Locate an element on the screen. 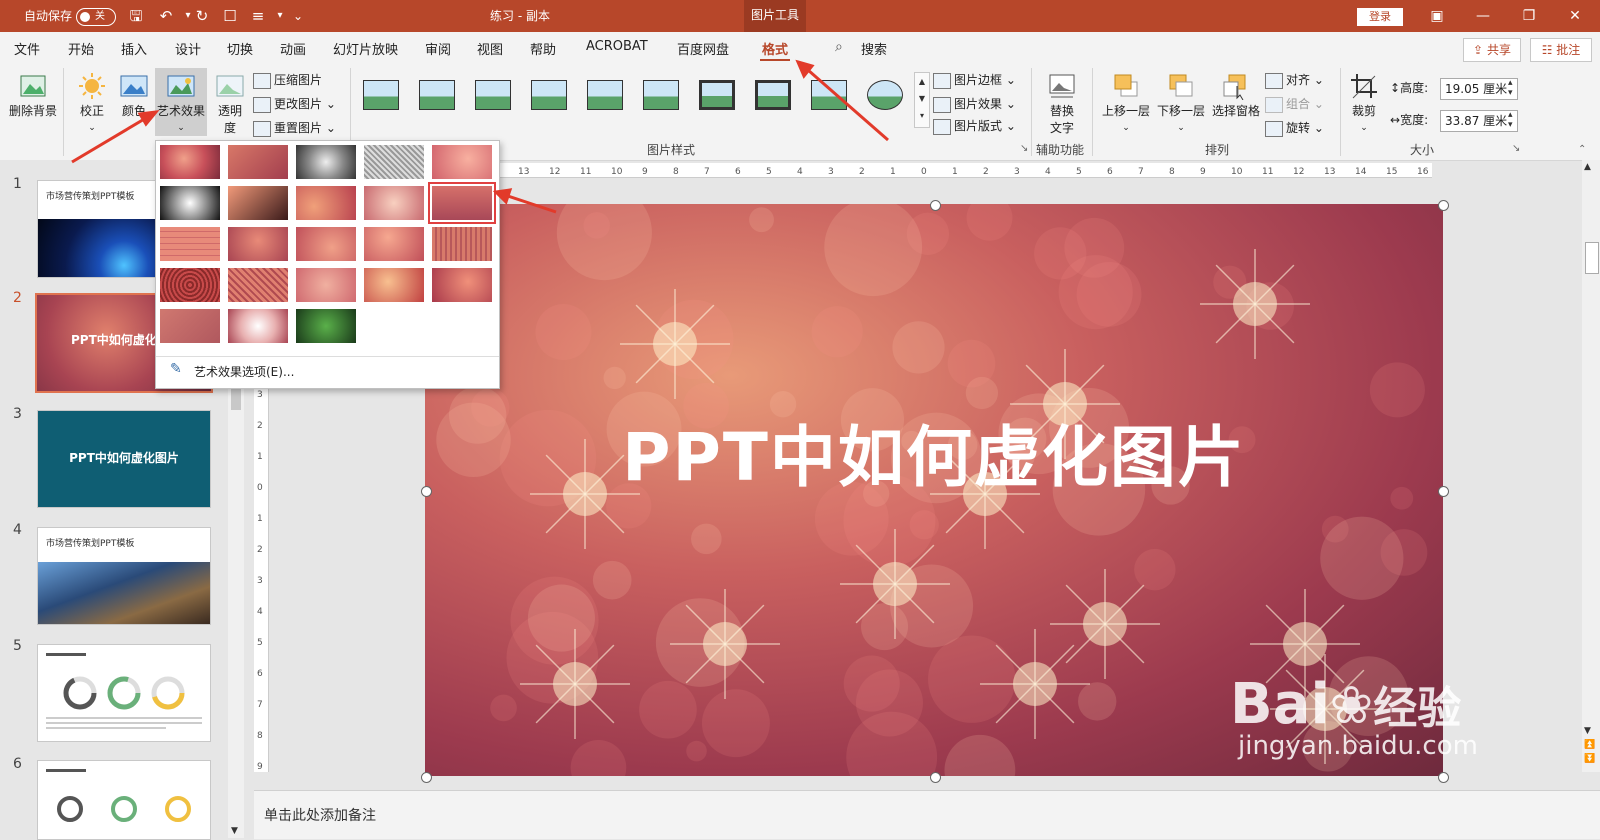 This screenshot has width=1600, height=840. customize-qat-icon: ⌄ is located at coordinates (298, 16).